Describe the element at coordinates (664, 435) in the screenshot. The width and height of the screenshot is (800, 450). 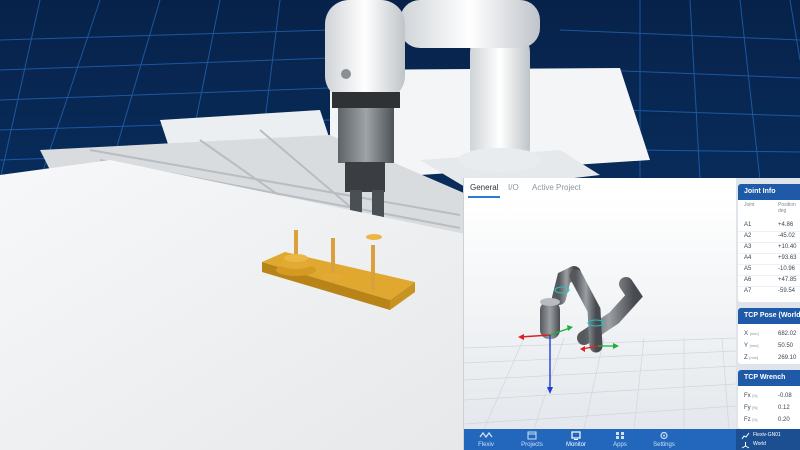
I see `settings-icon` at that location.